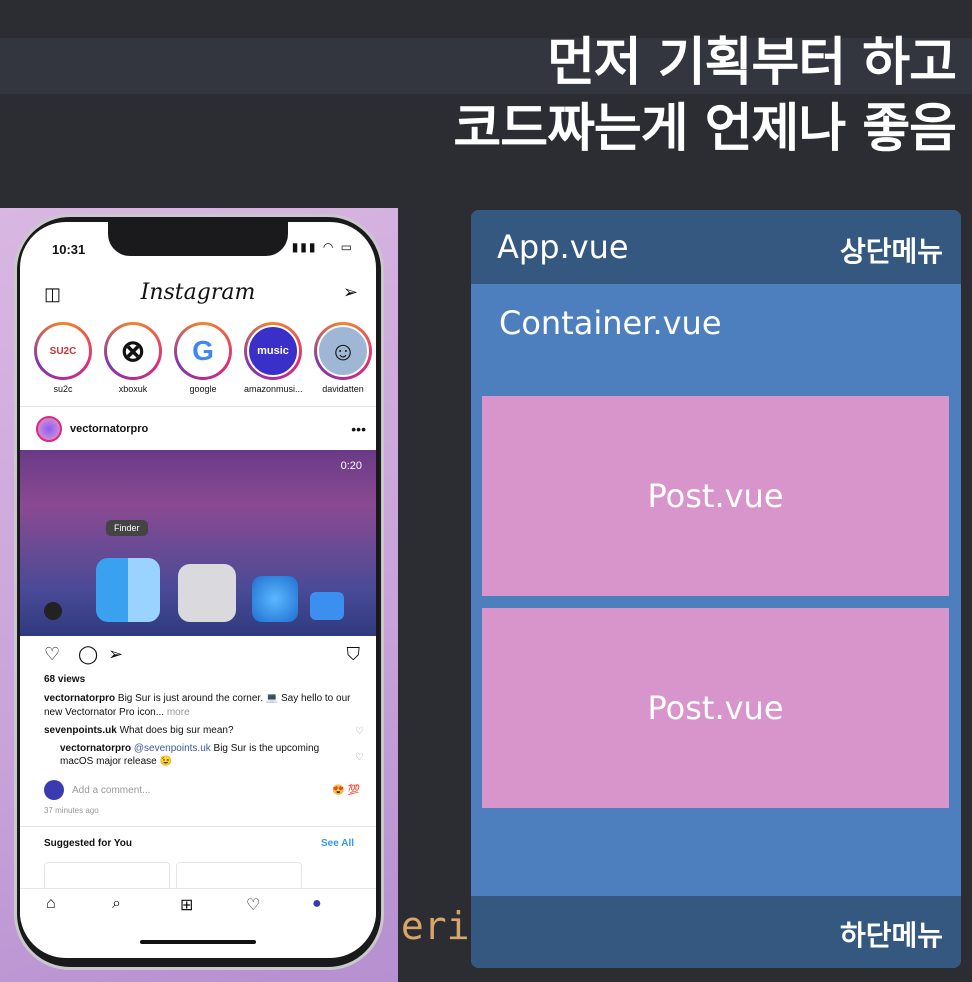 This screenshot has width=972, height=982. Describe the element at coordinates (705, 129) in the screenshot. I see `slide-title-line-2: 코드짜는게 언제나 좋음` at that location.